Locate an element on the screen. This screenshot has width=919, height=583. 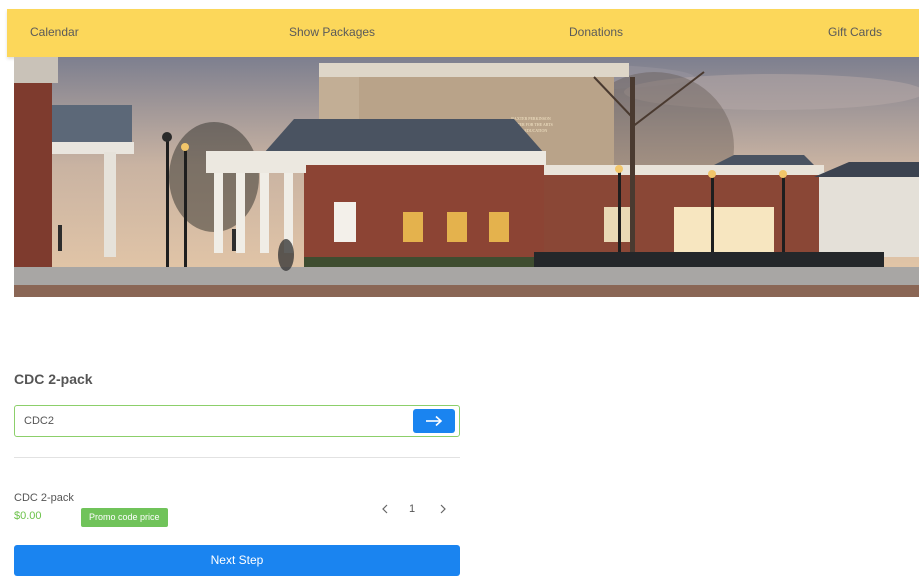
nav-donations: Donations is located at coordinates (596, 32).